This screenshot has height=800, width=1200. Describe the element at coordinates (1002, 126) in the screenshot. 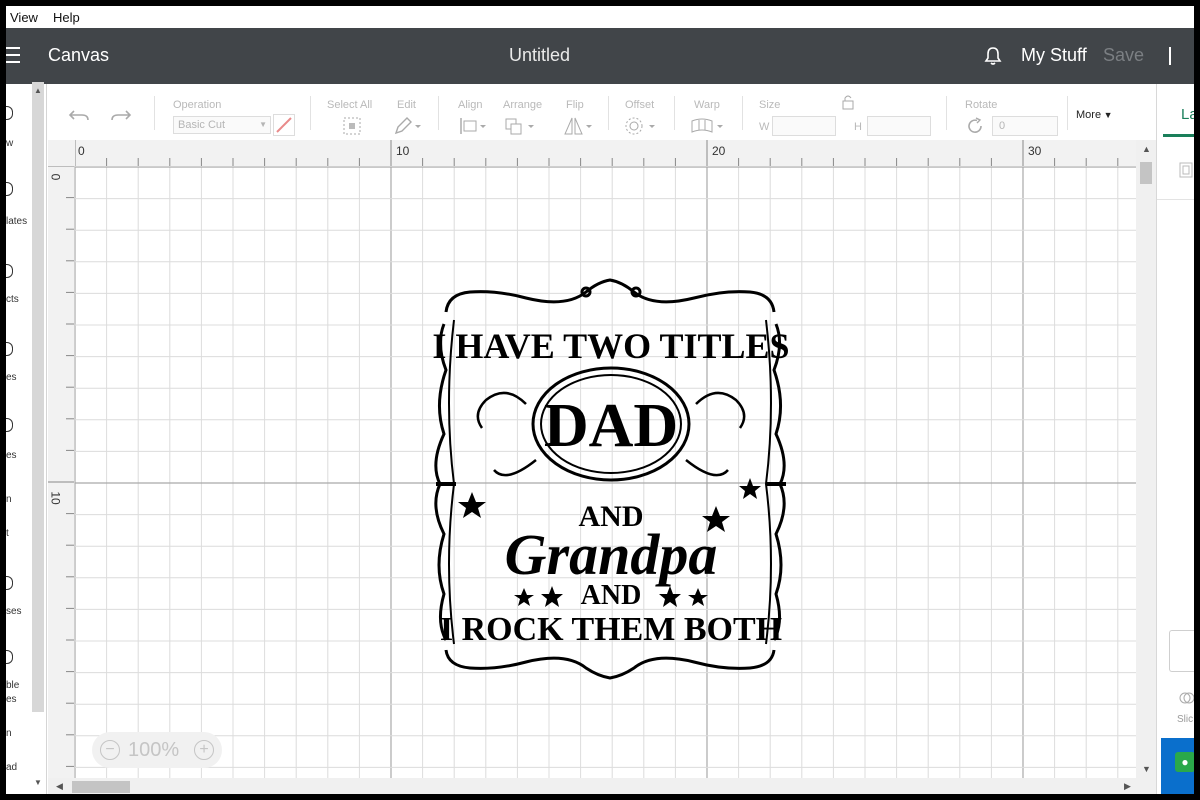

I see `rotate-value: 0` at that location.